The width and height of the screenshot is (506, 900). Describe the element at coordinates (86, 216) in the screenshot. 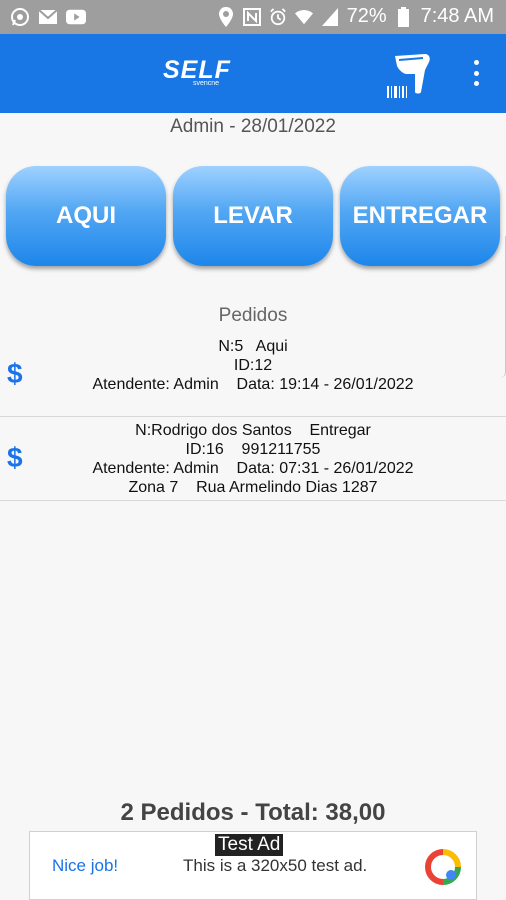

I see `aqui-button: AQUI` at that location.